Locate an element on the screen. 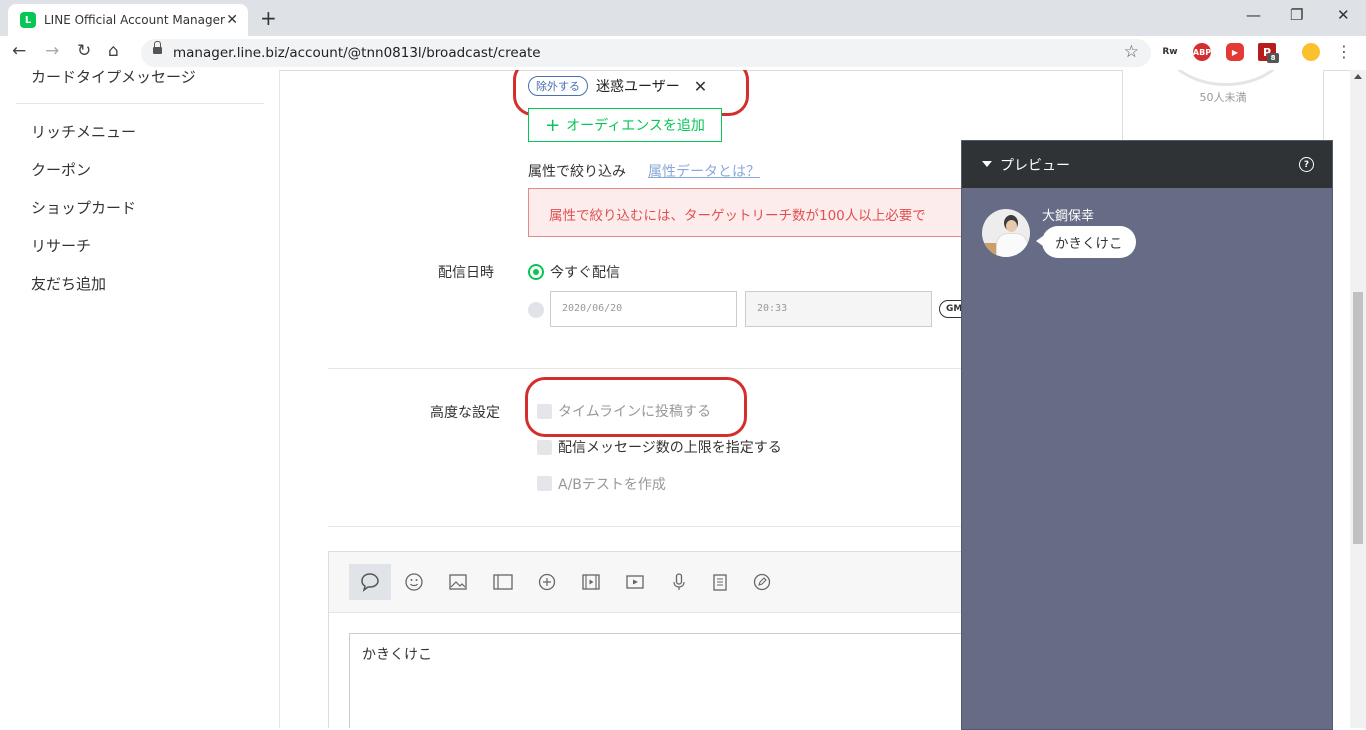  reach-stat-card: 50人未満 is located at coordinates (1223, 105).